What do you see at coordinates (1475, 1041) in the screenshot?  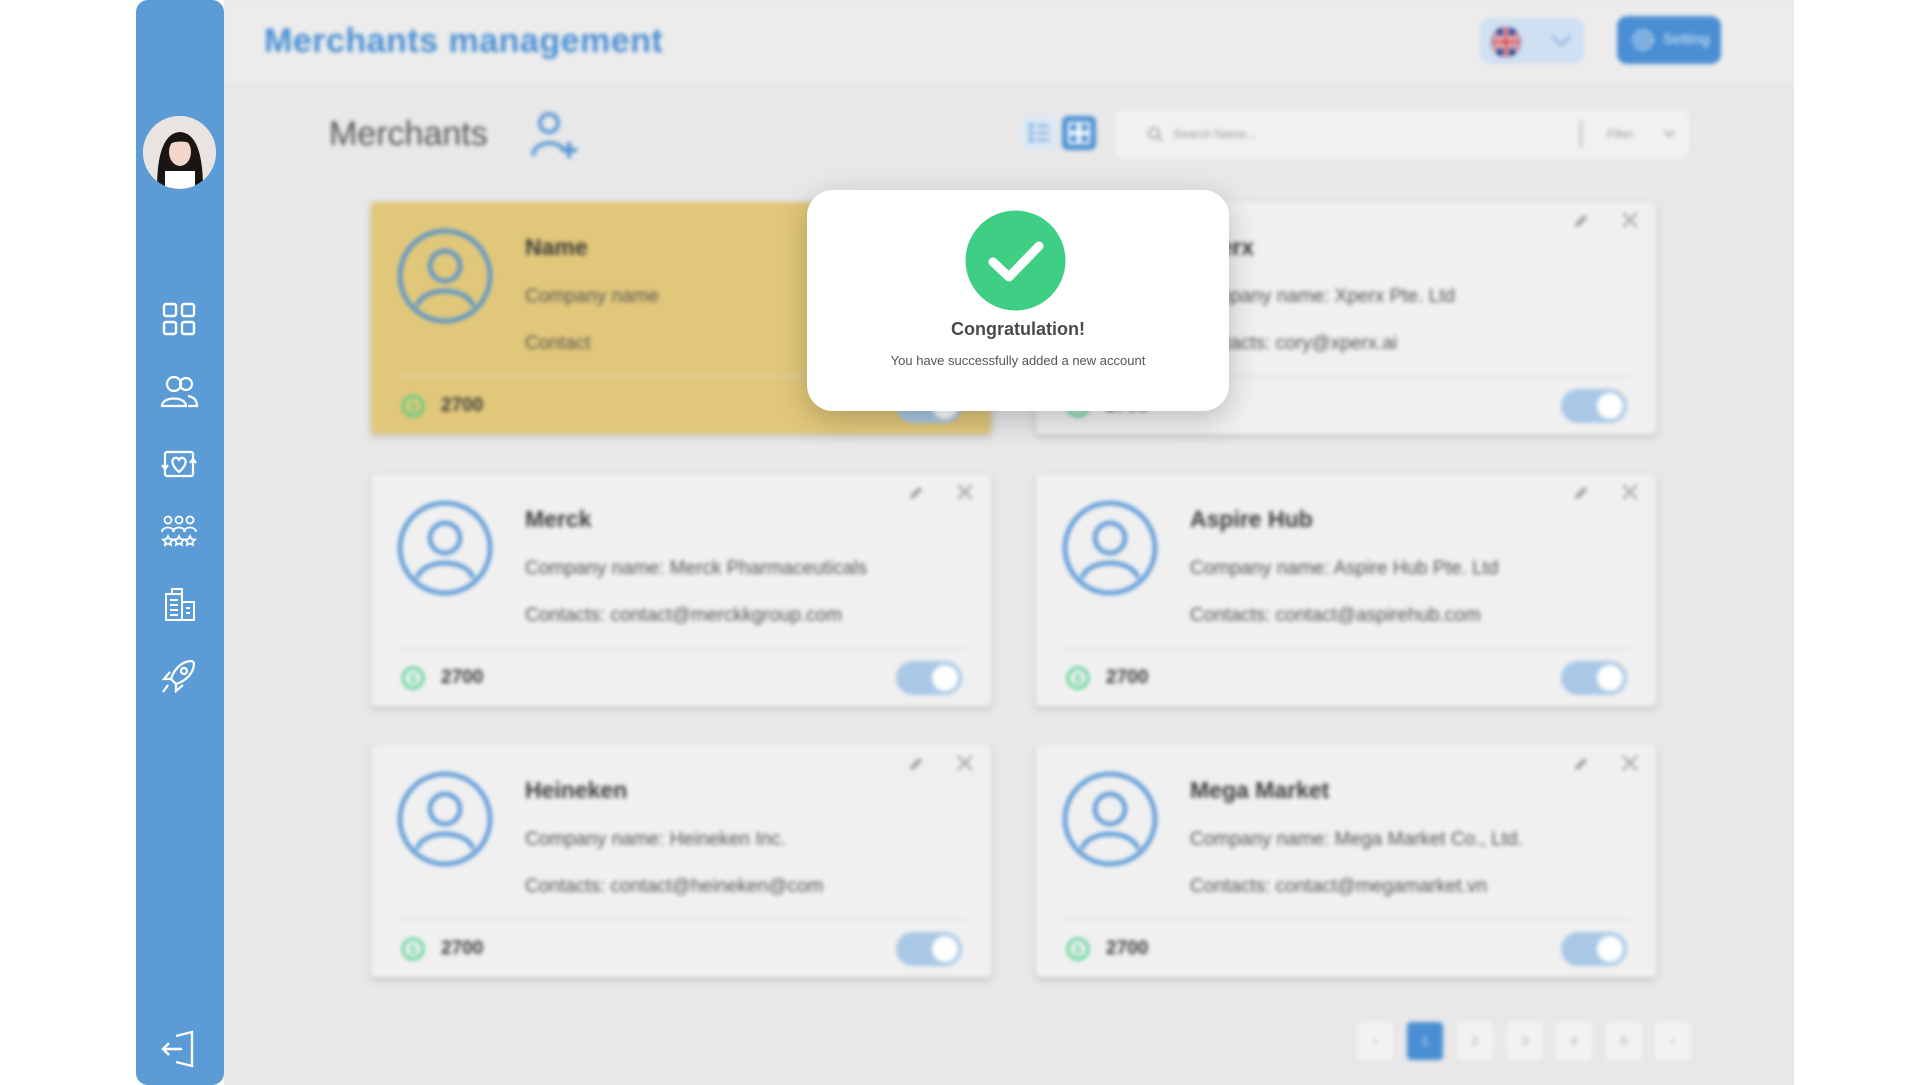 I see `page-button: 2` at bounding box center [1475, 1041].